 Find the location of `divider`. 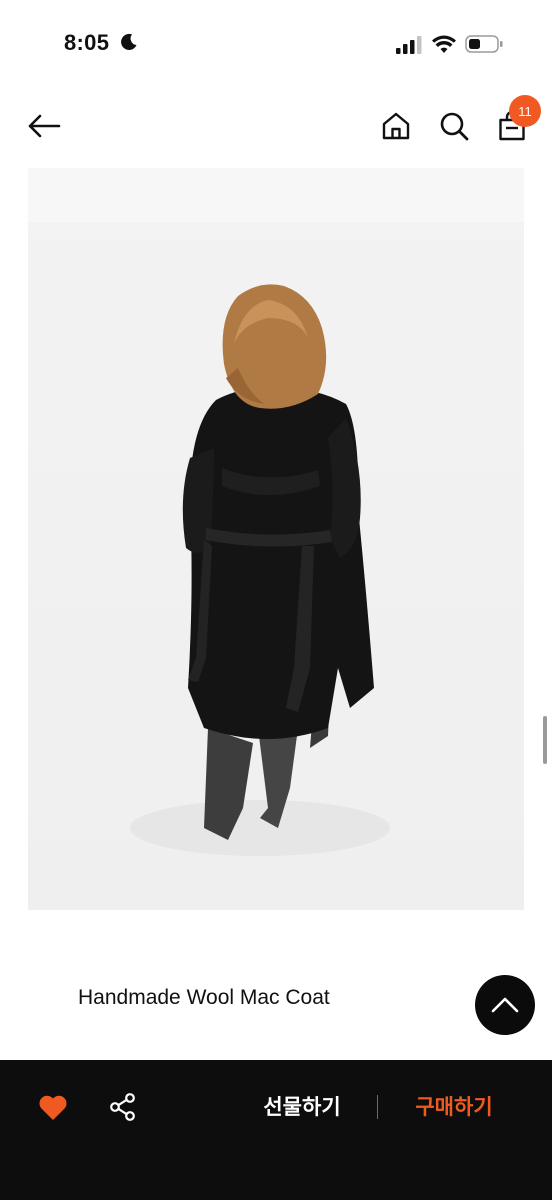

divider is located at coordinates (377, 1107).